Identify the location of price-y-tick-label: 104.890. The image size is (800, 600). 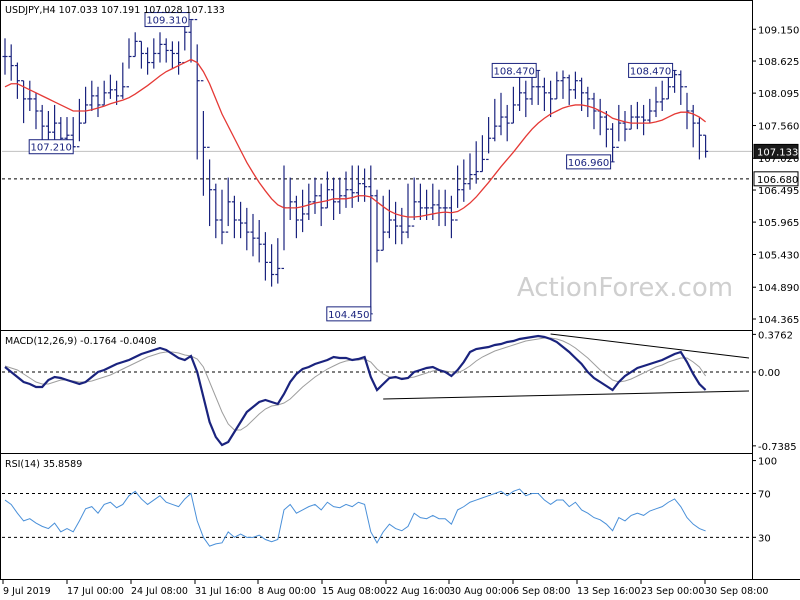
(778, 288).